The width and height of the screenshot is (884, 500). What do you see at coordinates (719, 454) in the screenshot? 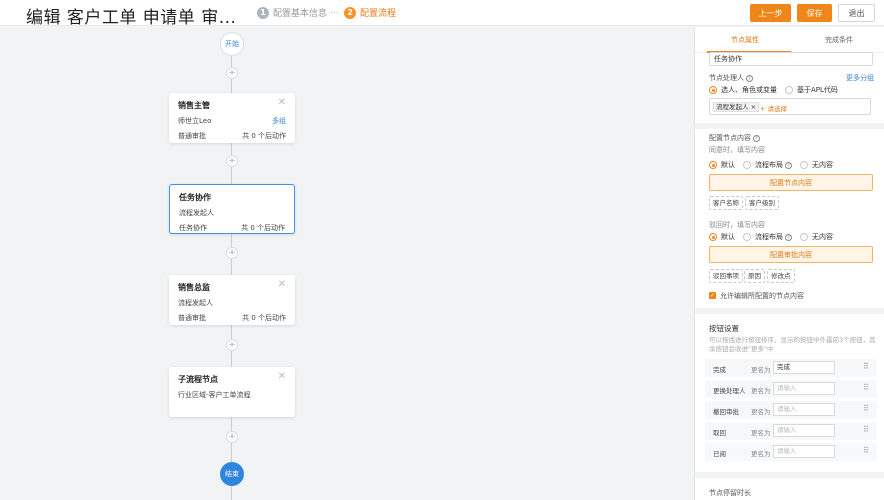
I see `button-name: 已阅` at bounding box center [719, 454].